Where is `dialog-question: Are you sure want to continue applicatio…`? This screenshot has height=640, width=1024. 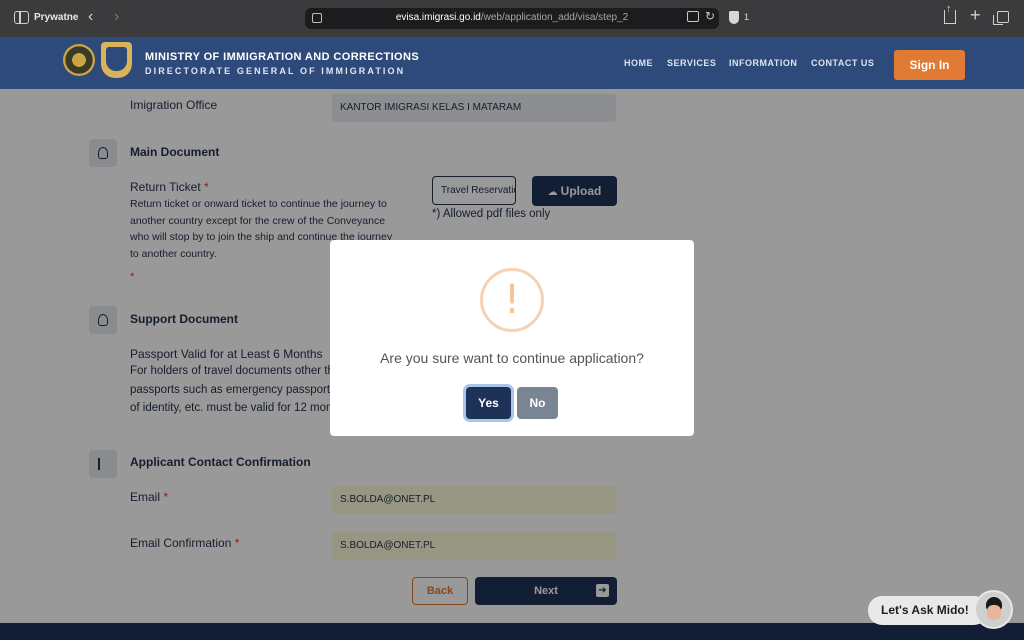
dialog-question: Are you sure want to continue applicatio… is located at coordinates (512, 358).